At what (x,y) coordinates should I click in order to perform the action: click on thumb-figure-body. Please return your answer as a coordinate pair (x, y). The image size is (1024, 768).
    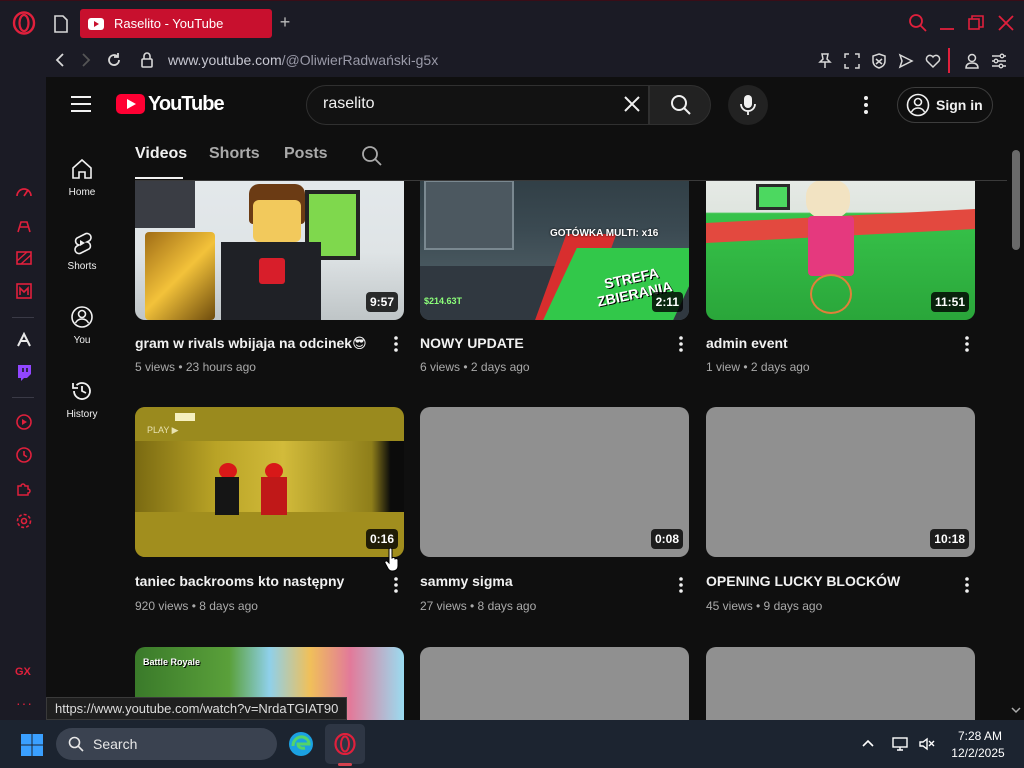
    Looking at the image, I should click on (227, 496).